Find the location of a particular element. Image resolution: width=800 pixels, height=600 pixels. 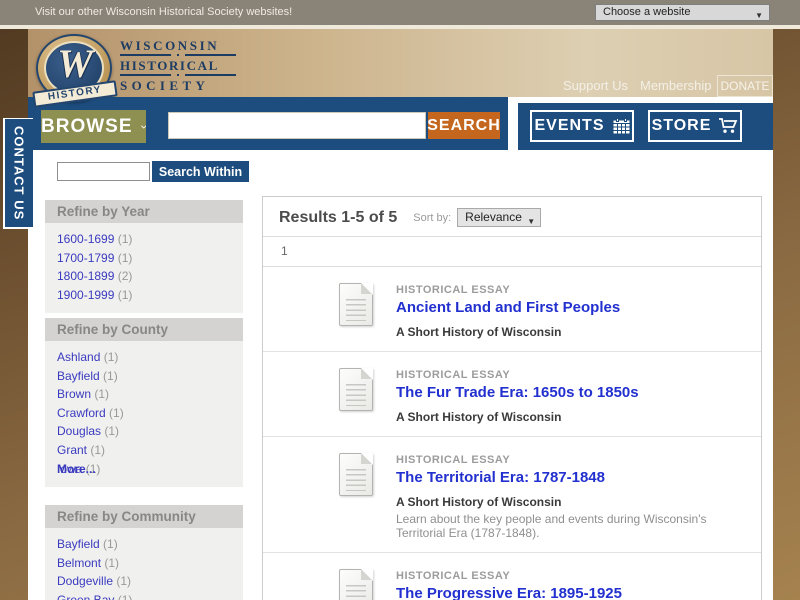

divider-strip is located at coordinates (400, 27).